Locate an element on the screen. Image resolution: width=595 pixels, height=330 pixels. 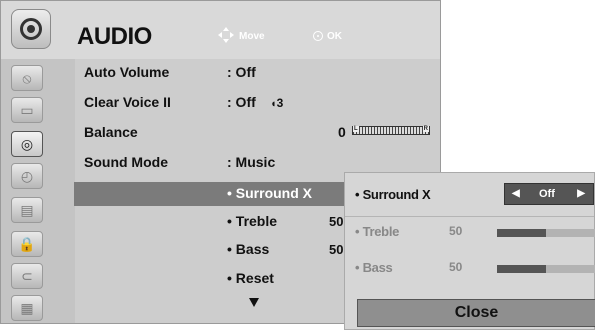
clear-voice-value: : Off is located at coordinates (241, 102).